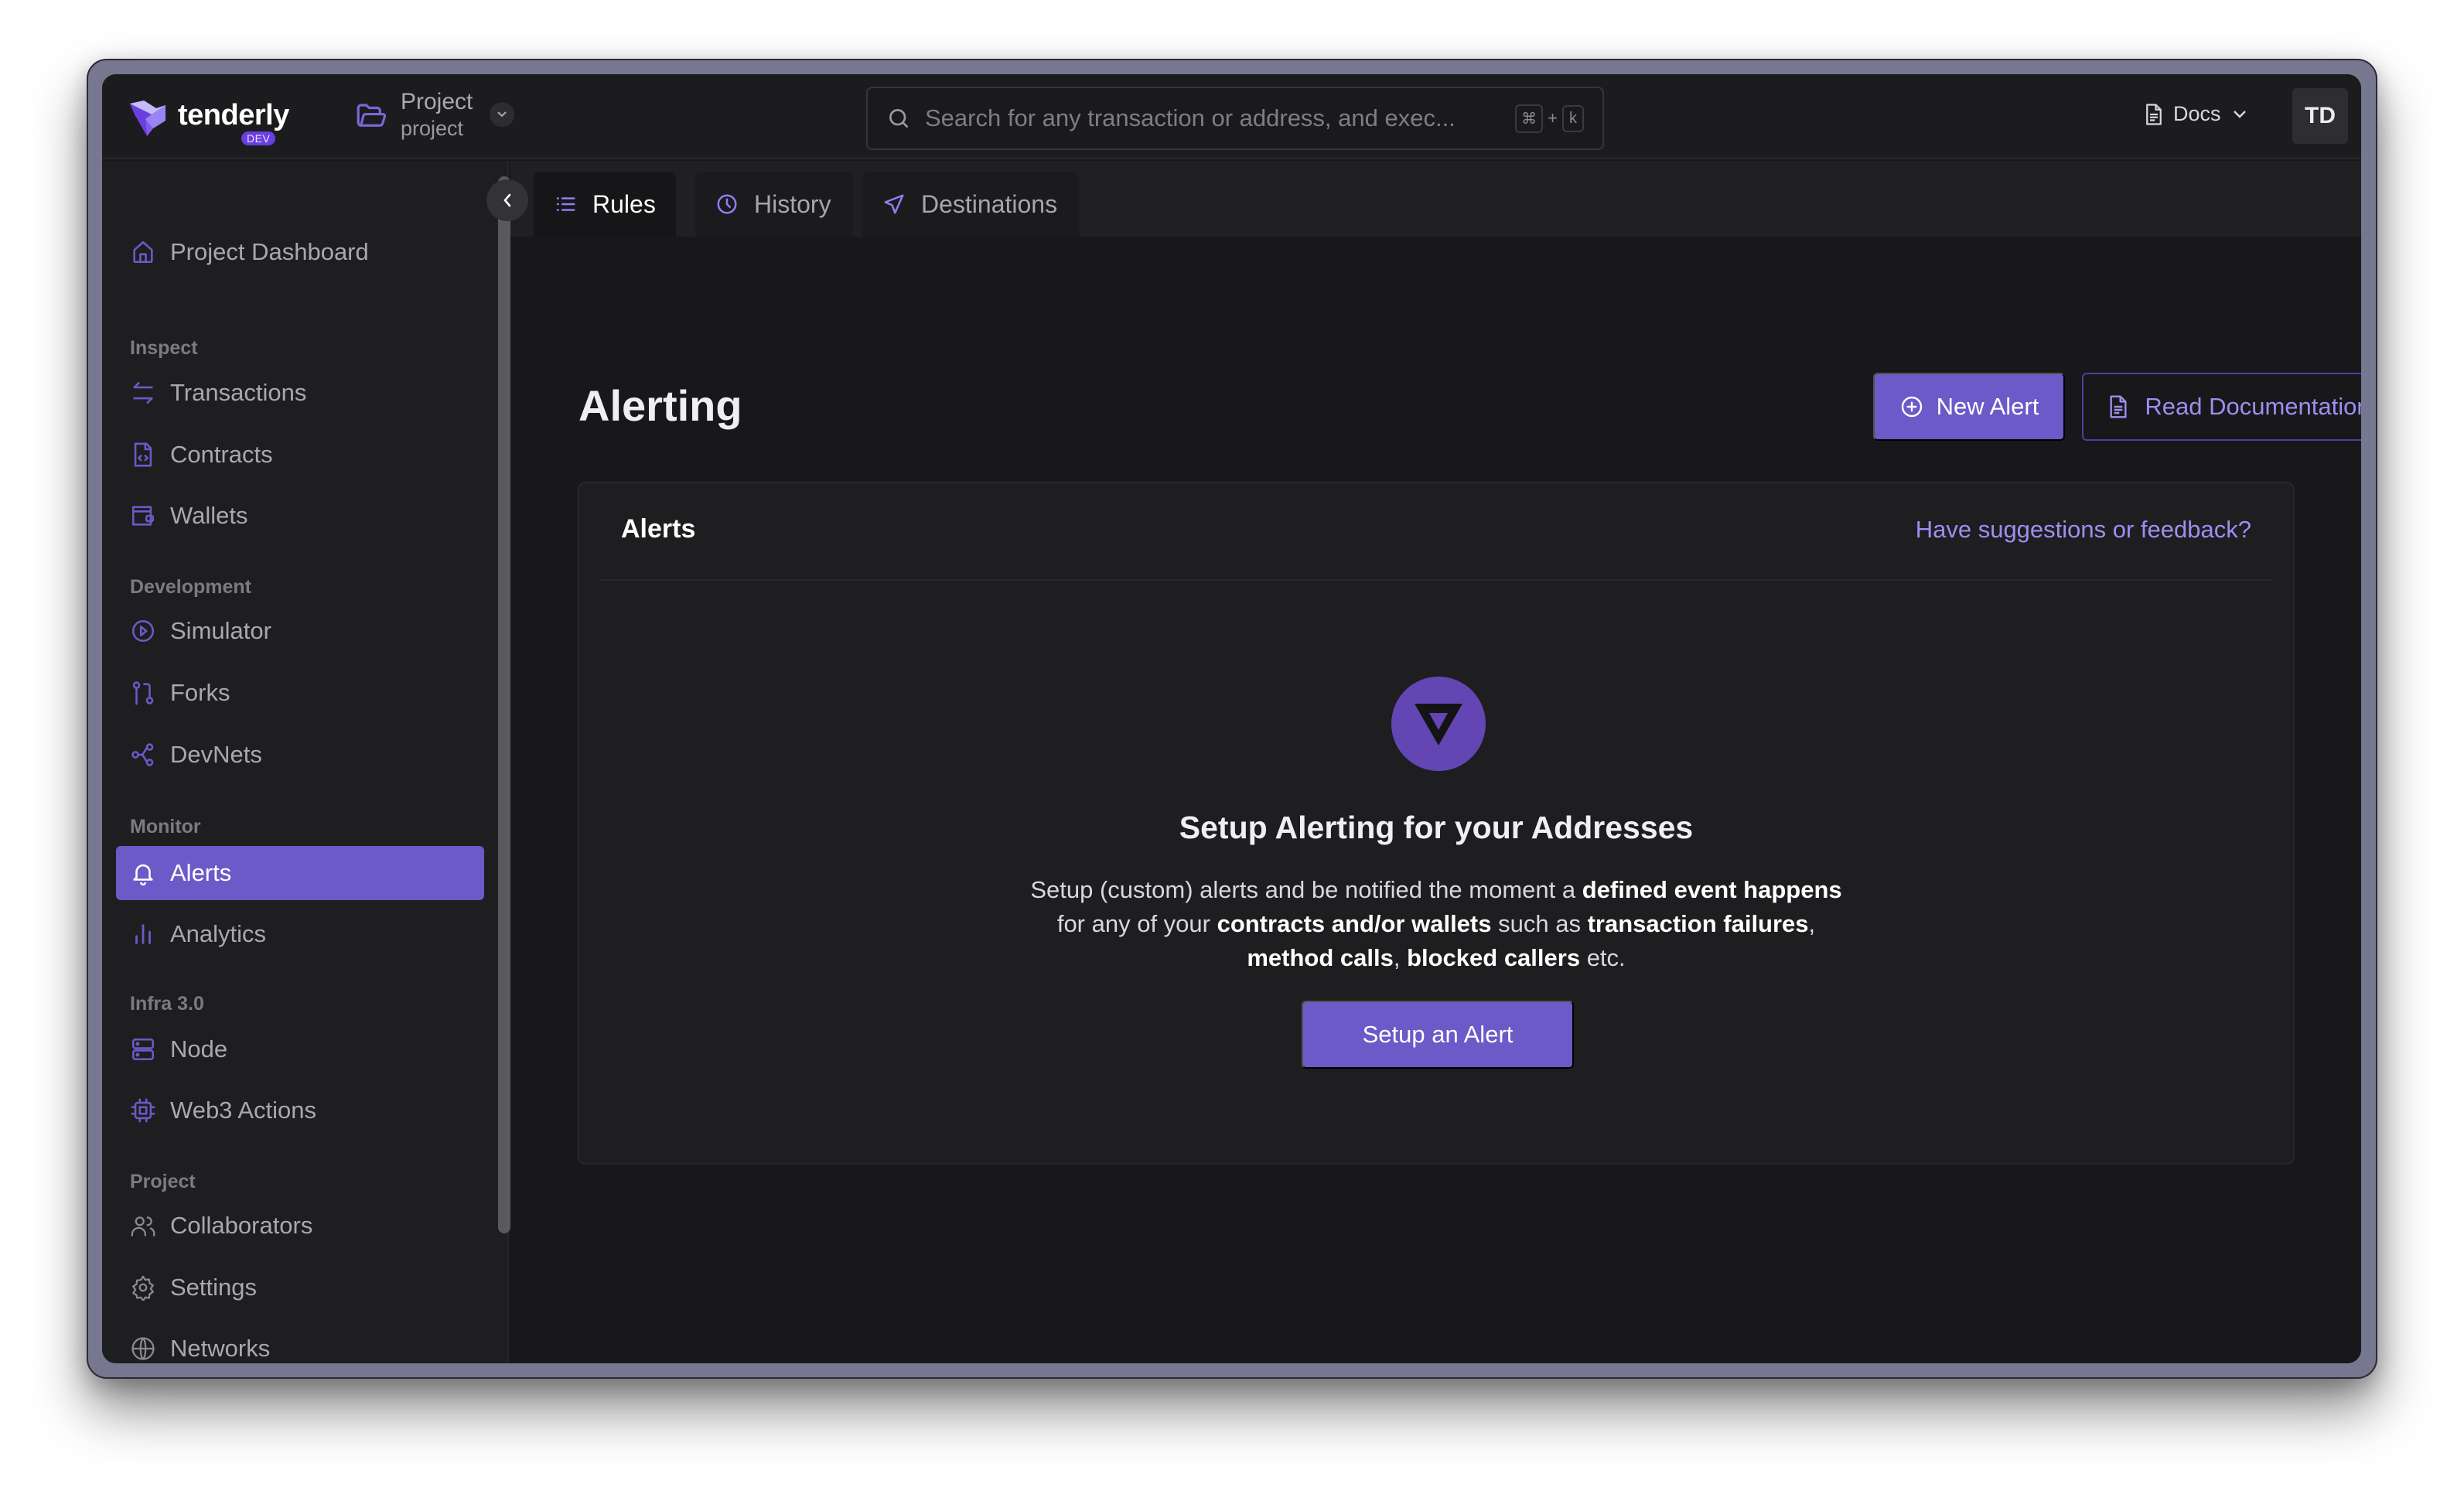  Describe the element at coordinates (1911, 407) in the screenshot. I see `plus-circle-icon` at that location.